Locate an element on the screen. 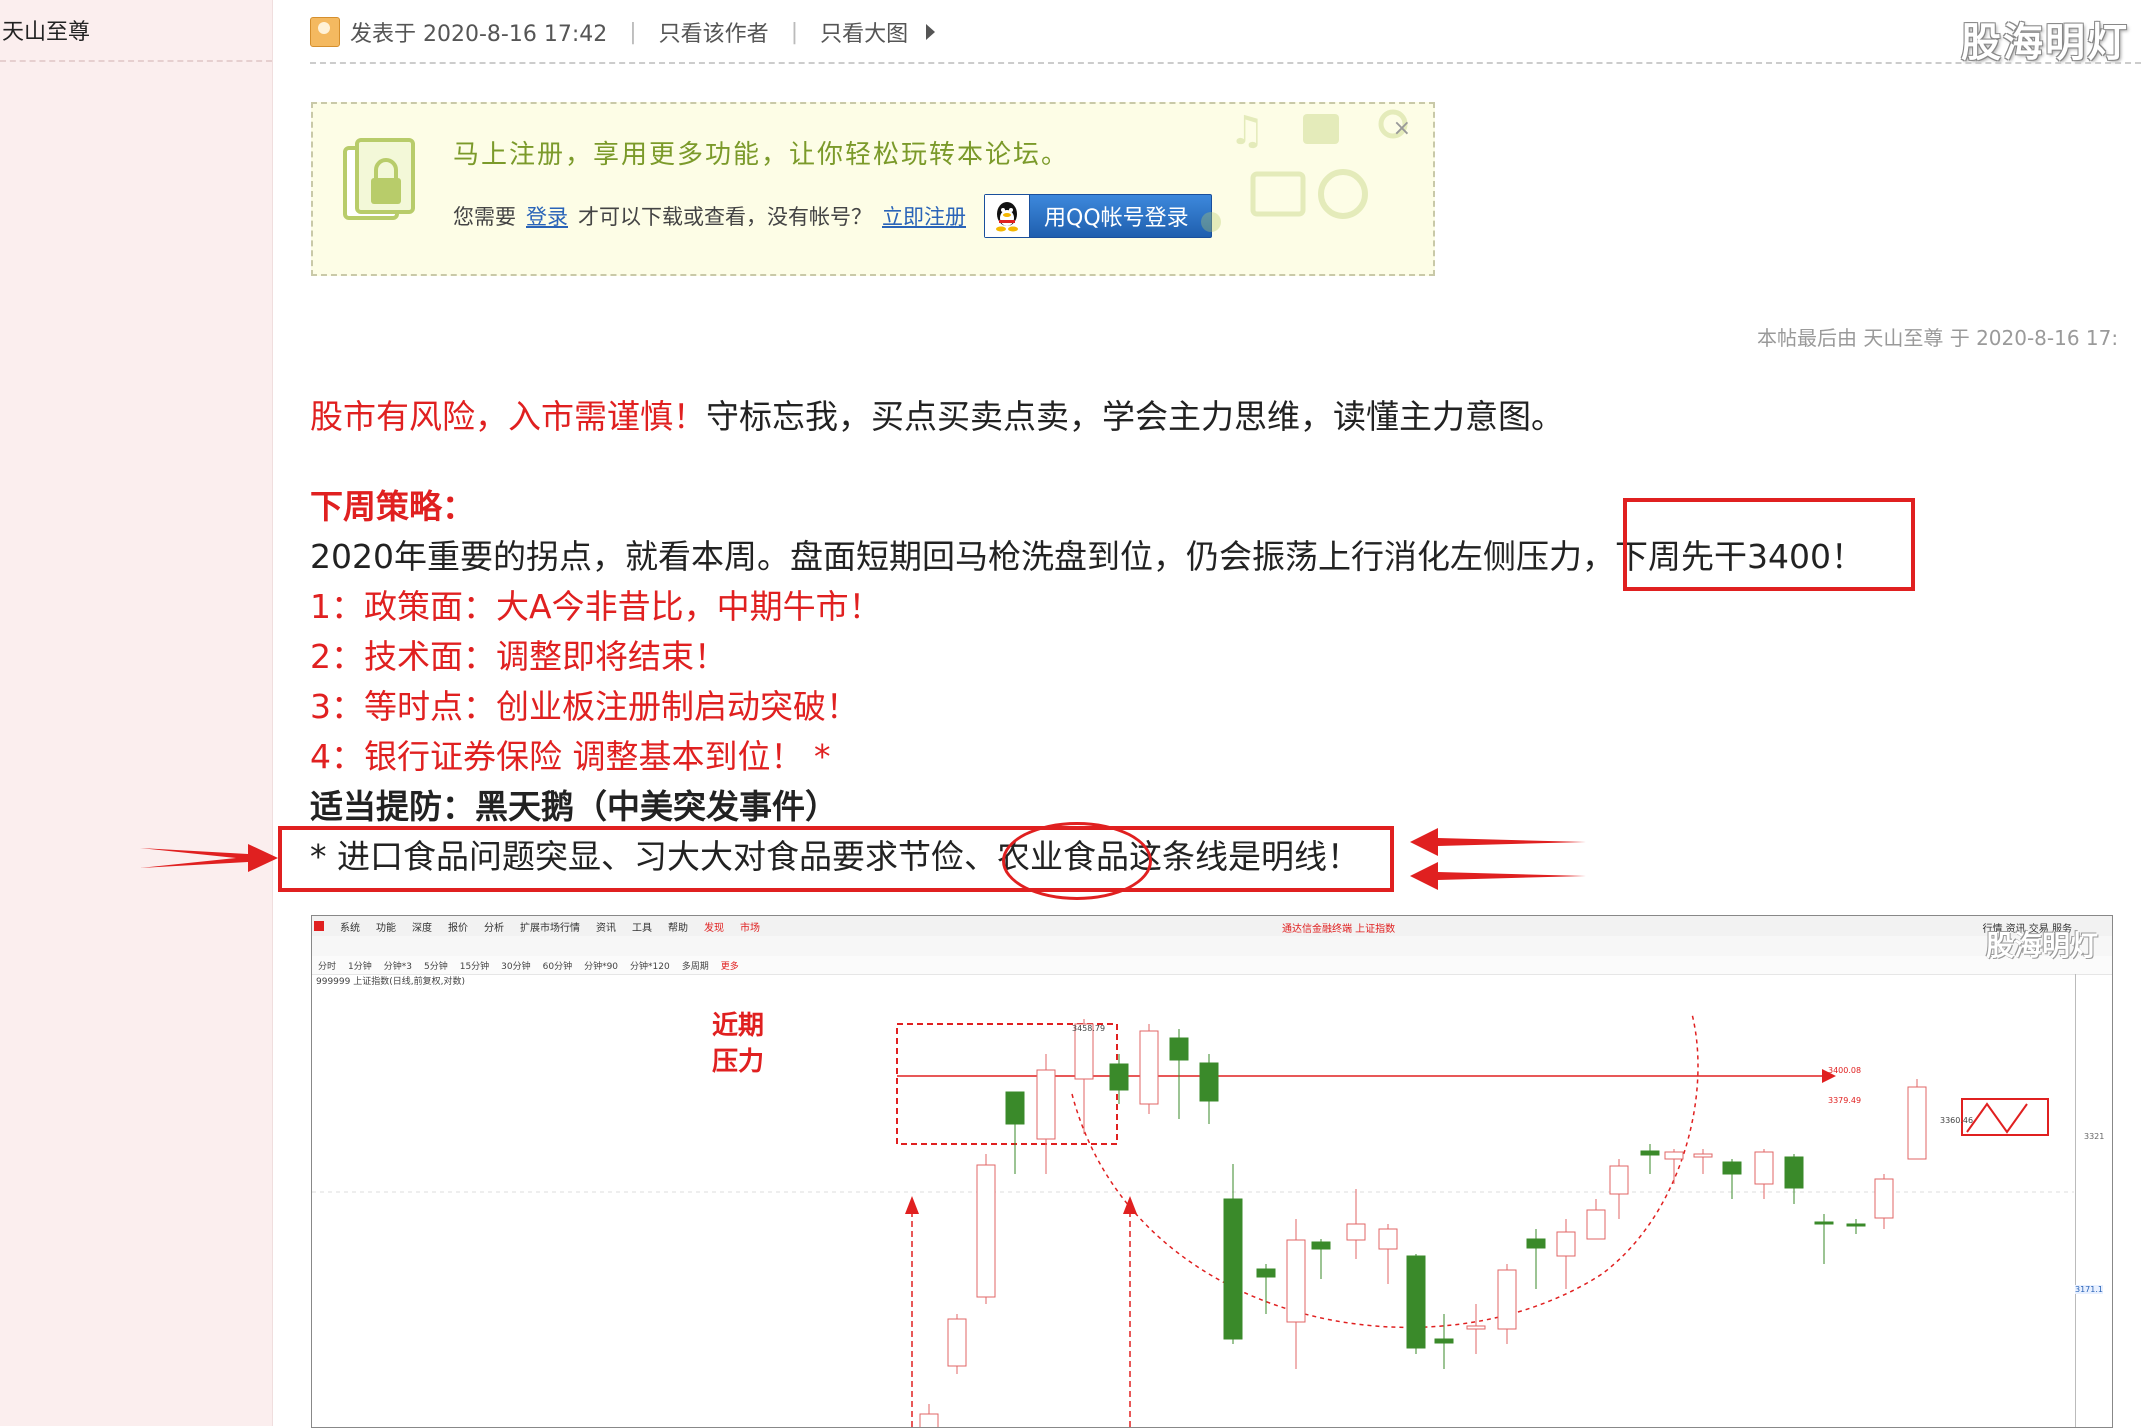 This screenshot has width=2141, height=1428. menu-item: 资讯 is located at coordinates (606, 926).